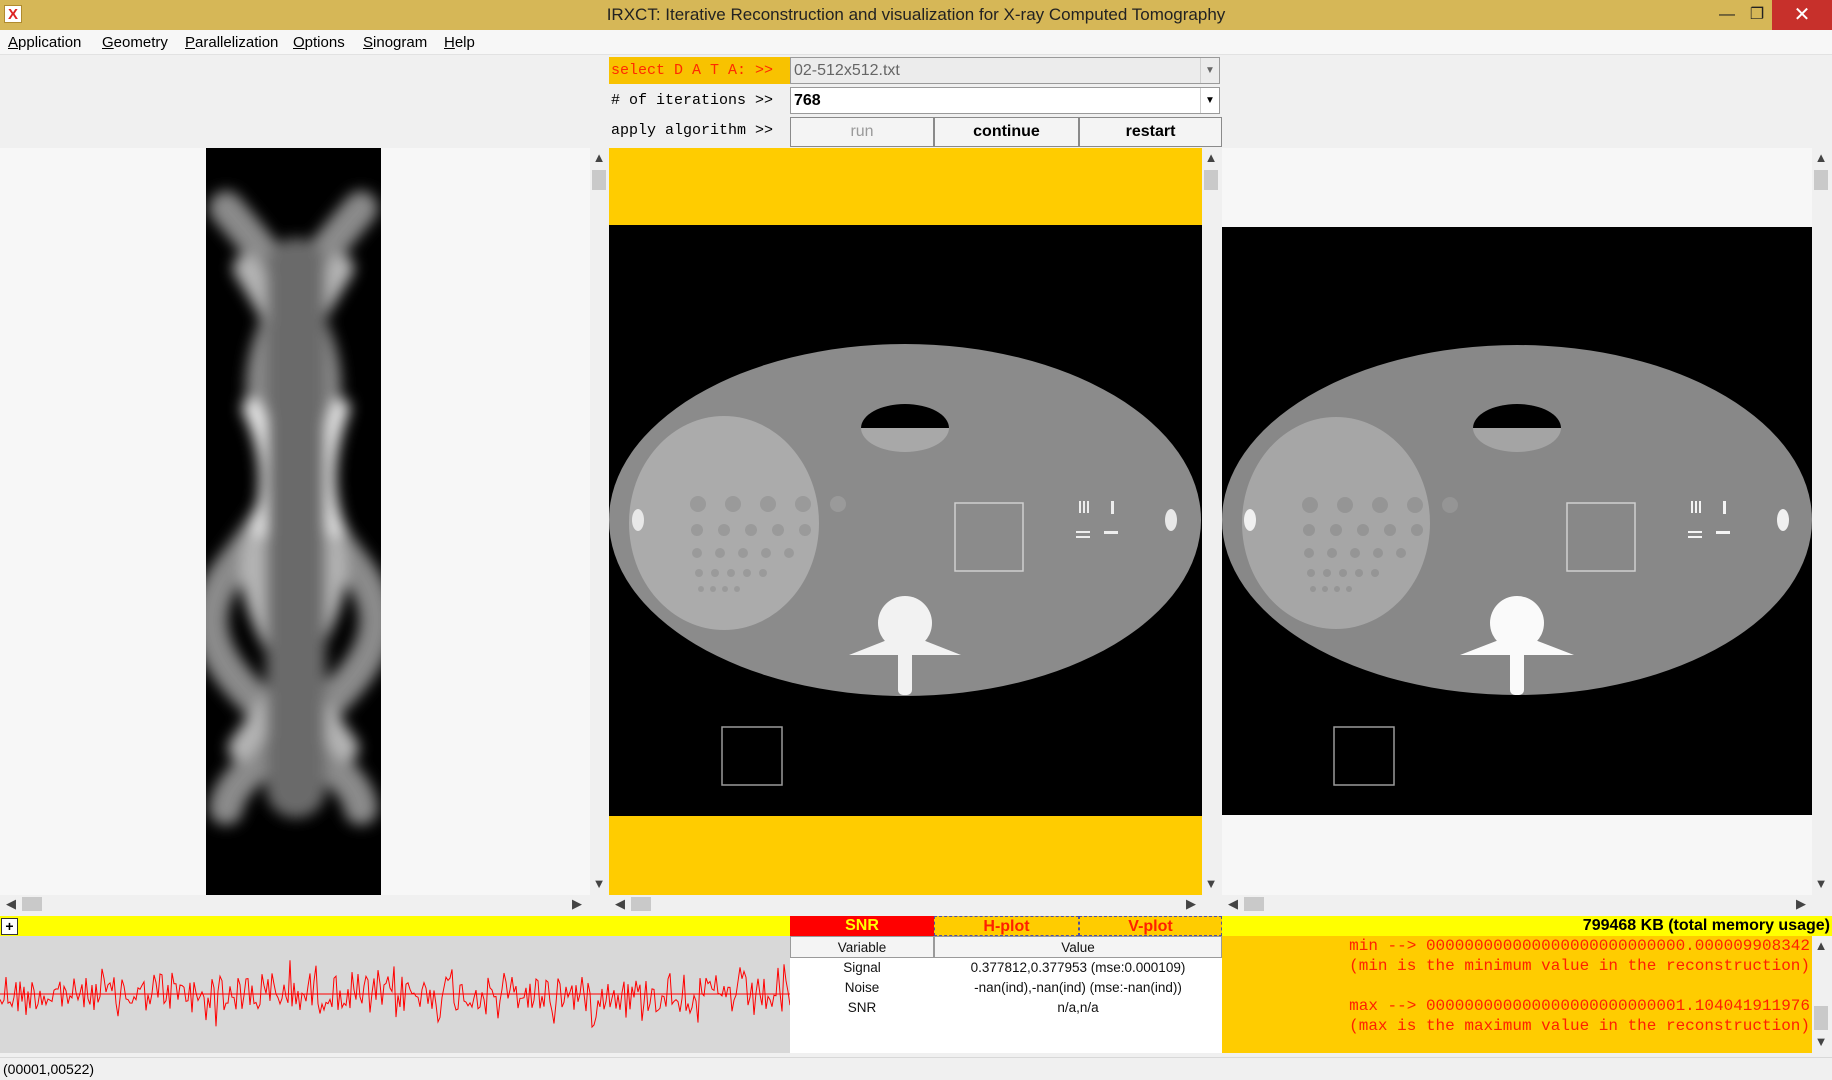 Image resolution: width=1832 pixels, height=1080 pixels. Describe the element at coordinates (807, 100) in the screenshot. I see `iterations-value: 768` at that location.